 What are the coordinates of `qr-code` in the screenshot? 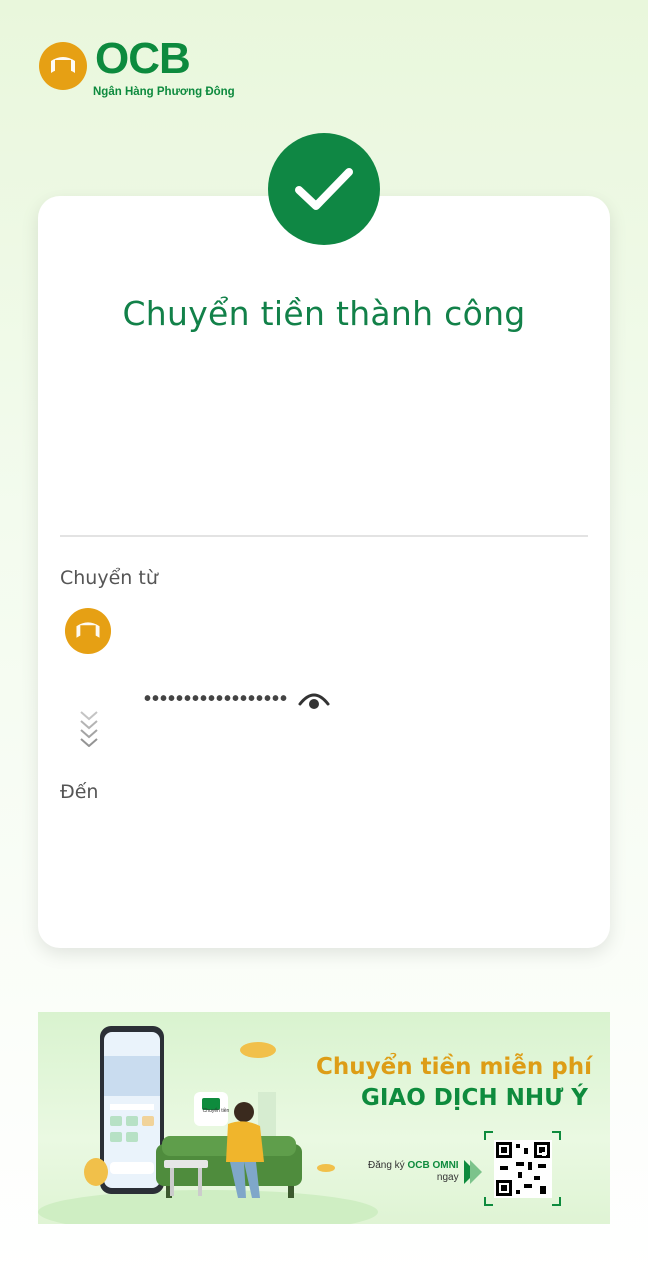 It's located at (523, 1169).